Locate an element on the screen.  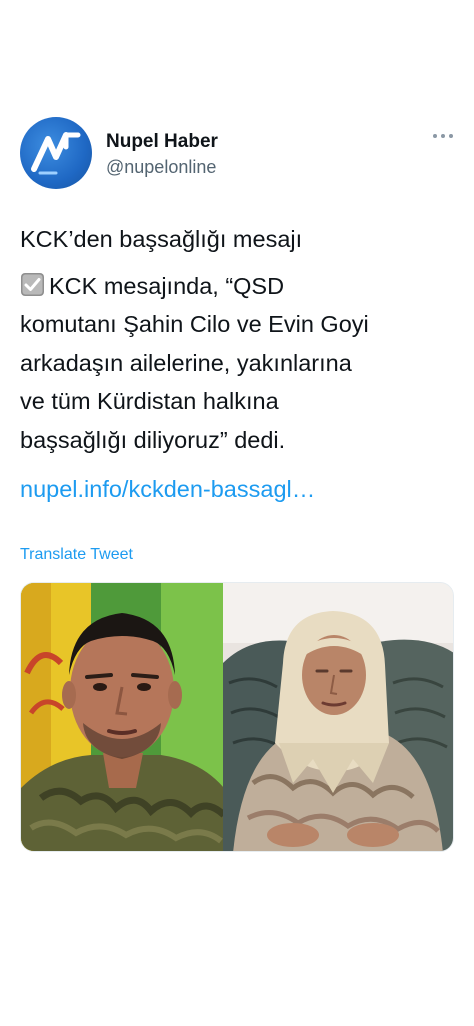
media-photo-woman is located at coordinates (338, 717).